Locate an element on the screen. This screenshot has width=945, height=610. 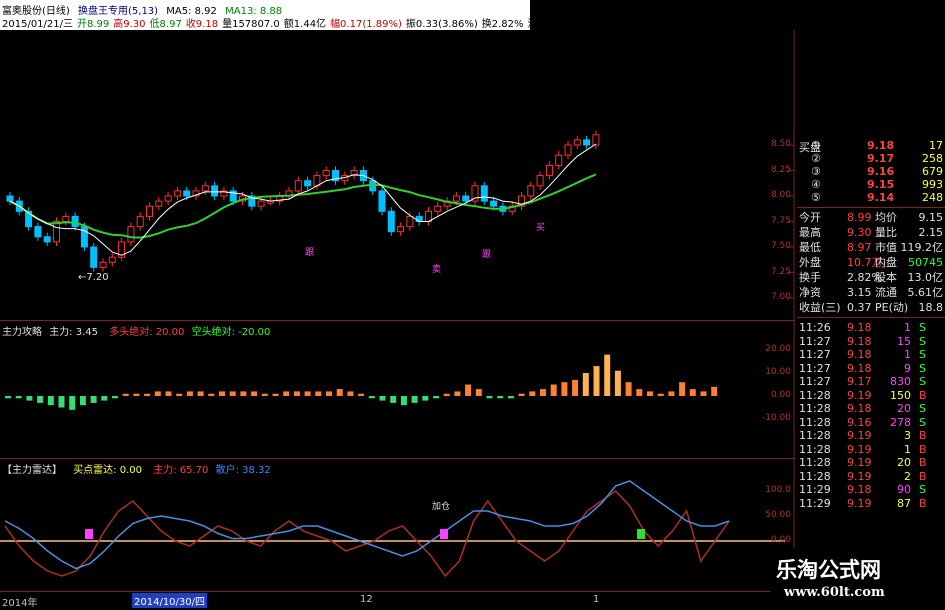
quote-value: 9.15 is located at coordinates (931, 217).